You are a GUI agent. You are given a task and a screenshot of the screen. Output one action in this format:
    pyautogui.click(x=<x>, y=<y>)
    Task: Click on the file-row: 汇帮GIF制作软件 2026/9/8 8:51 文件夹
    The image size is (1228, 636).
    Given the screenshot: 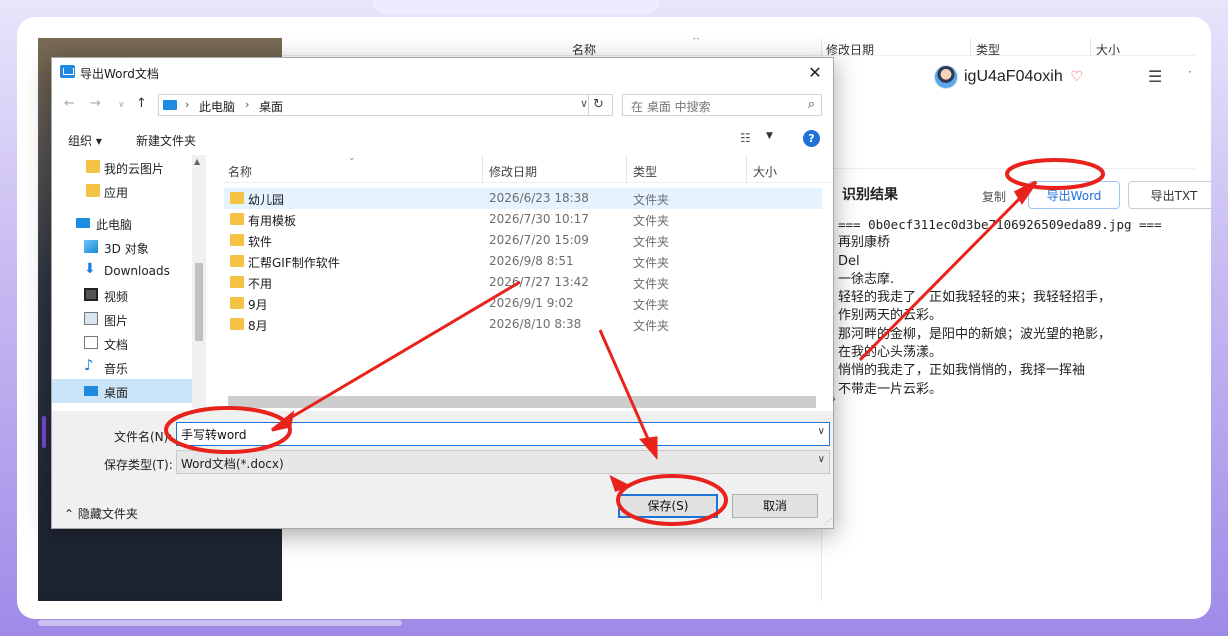 What is the action you would take?
    pyautogui.click(x=523, y=261)
    